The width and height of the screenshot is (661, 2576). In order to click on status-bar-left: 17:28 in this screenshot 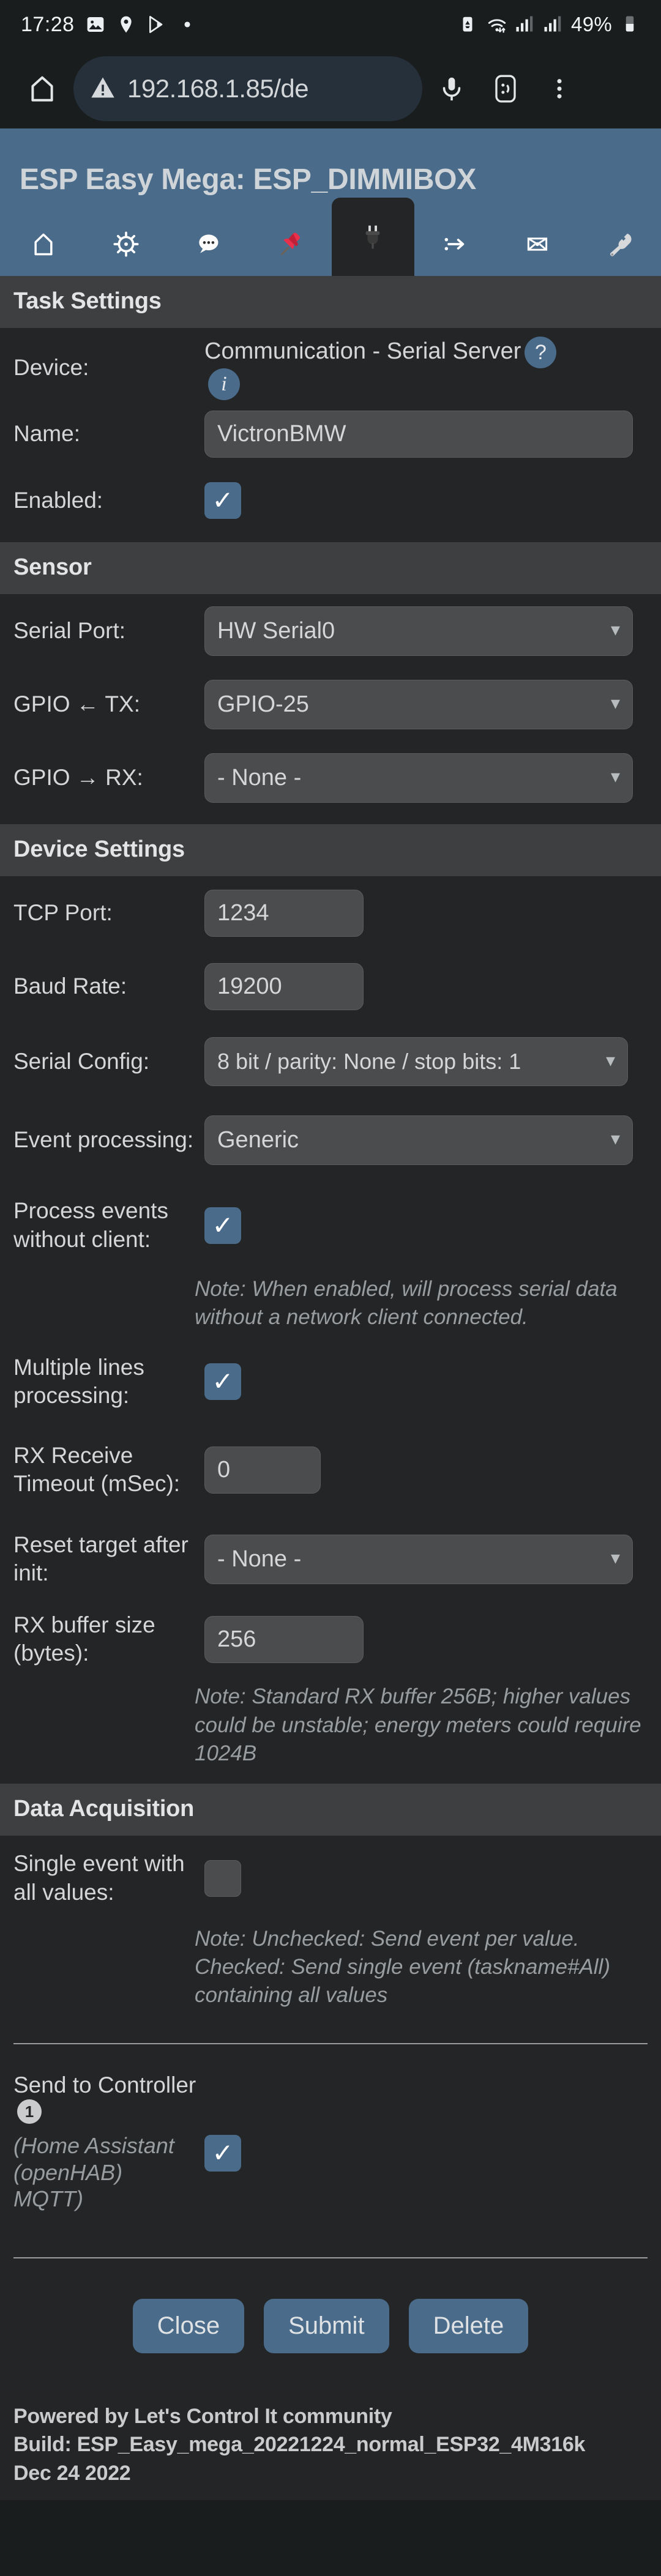, I will do `click(109, 25)`.